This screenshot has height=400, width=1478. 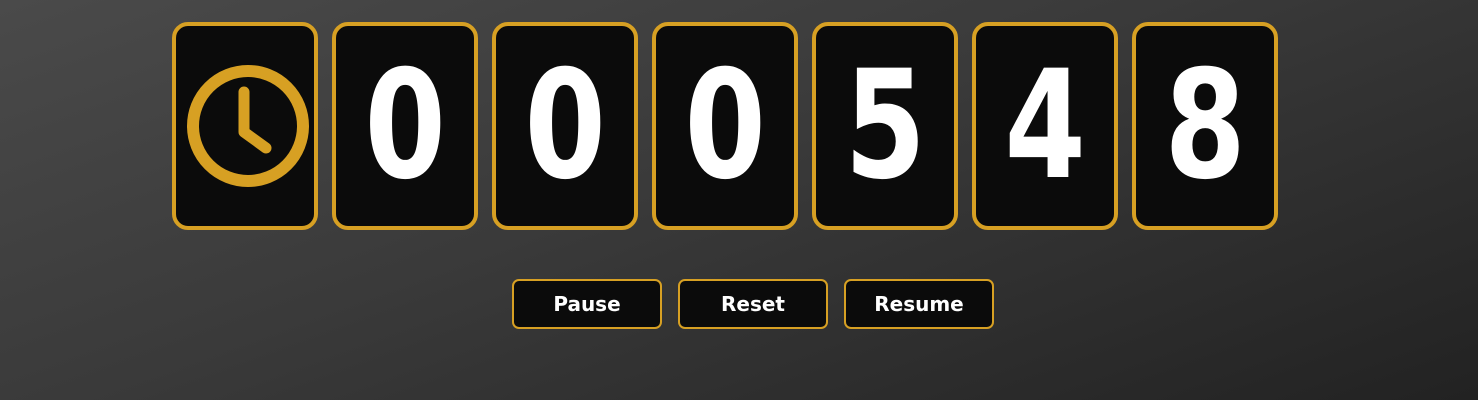 I want to click on timer-digit: 8, so click(x=1205, y=126).